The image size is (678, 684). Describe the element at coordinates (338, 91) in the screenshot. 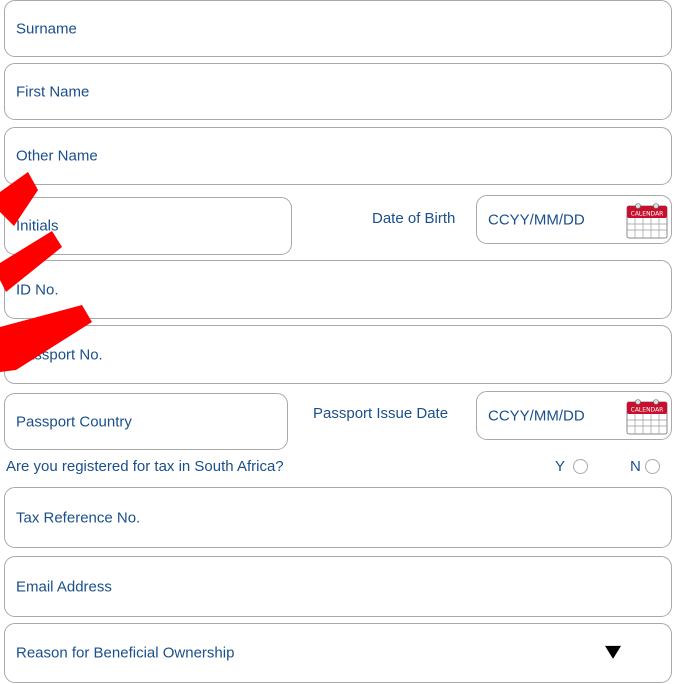

I see `first-name-field: First Name` at that location.